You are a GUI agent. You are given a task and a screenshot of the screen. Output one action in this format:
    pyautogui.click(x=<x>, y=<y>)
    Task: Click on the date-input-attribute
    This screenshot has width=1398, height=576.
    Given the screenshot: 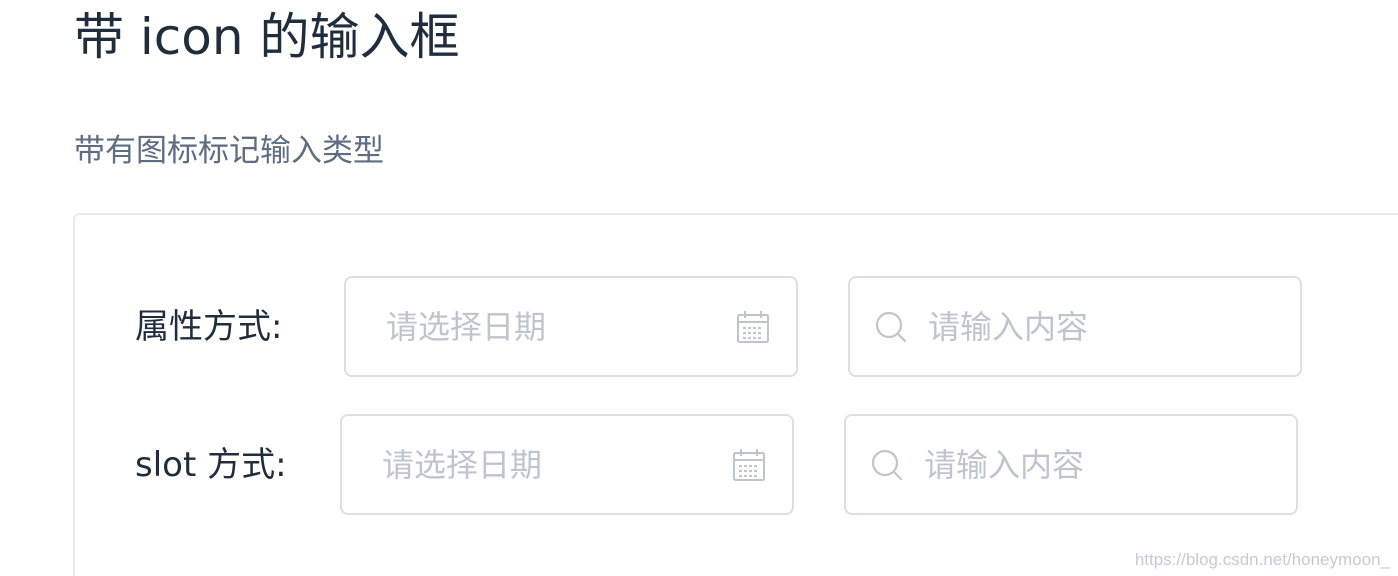 What is the action you would take?
    pyautogui.click(x=571, y=326)
    